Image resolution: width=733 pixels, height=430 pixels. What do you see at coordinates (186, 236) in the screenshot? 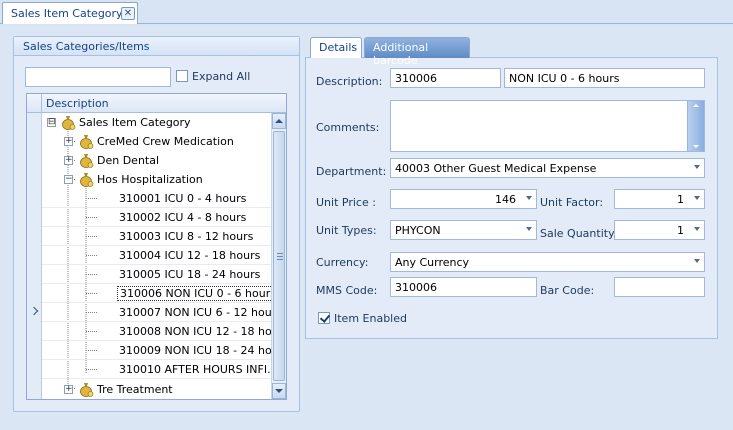
I see `node-label: 310003 ICU 8 - 12 hours` at bounding box center [186, 236].